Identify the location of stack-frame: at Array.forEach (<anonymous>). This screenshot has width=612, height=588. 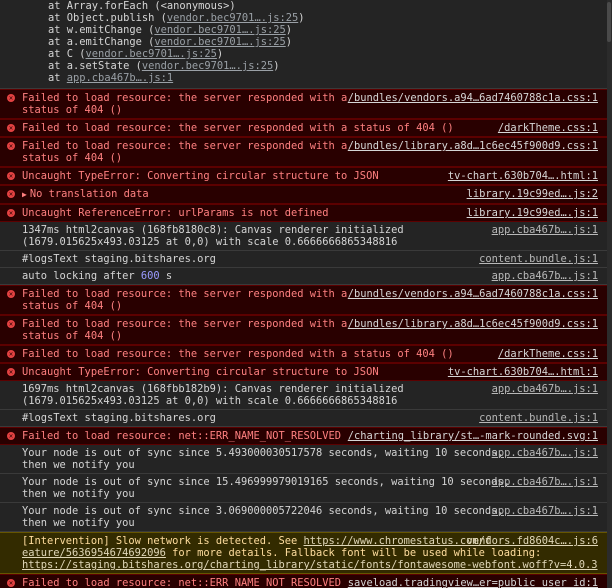
(306, 6).